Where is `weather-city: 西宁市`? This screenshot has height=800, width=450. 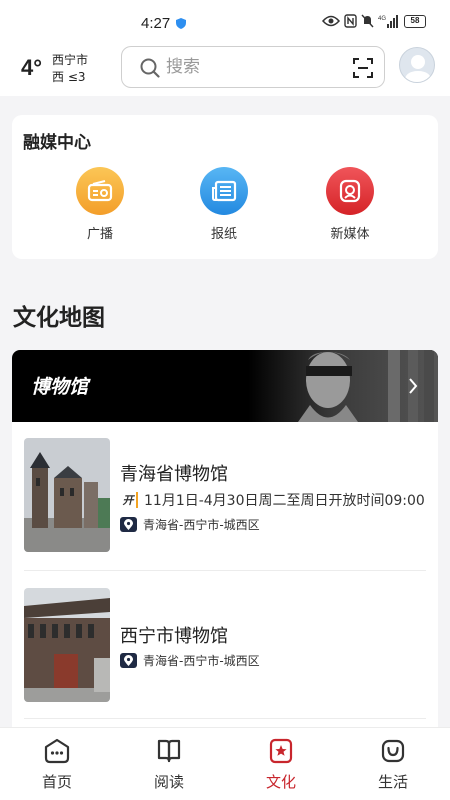
weather-city: 西宁市 is located at coordinates (70, 59).